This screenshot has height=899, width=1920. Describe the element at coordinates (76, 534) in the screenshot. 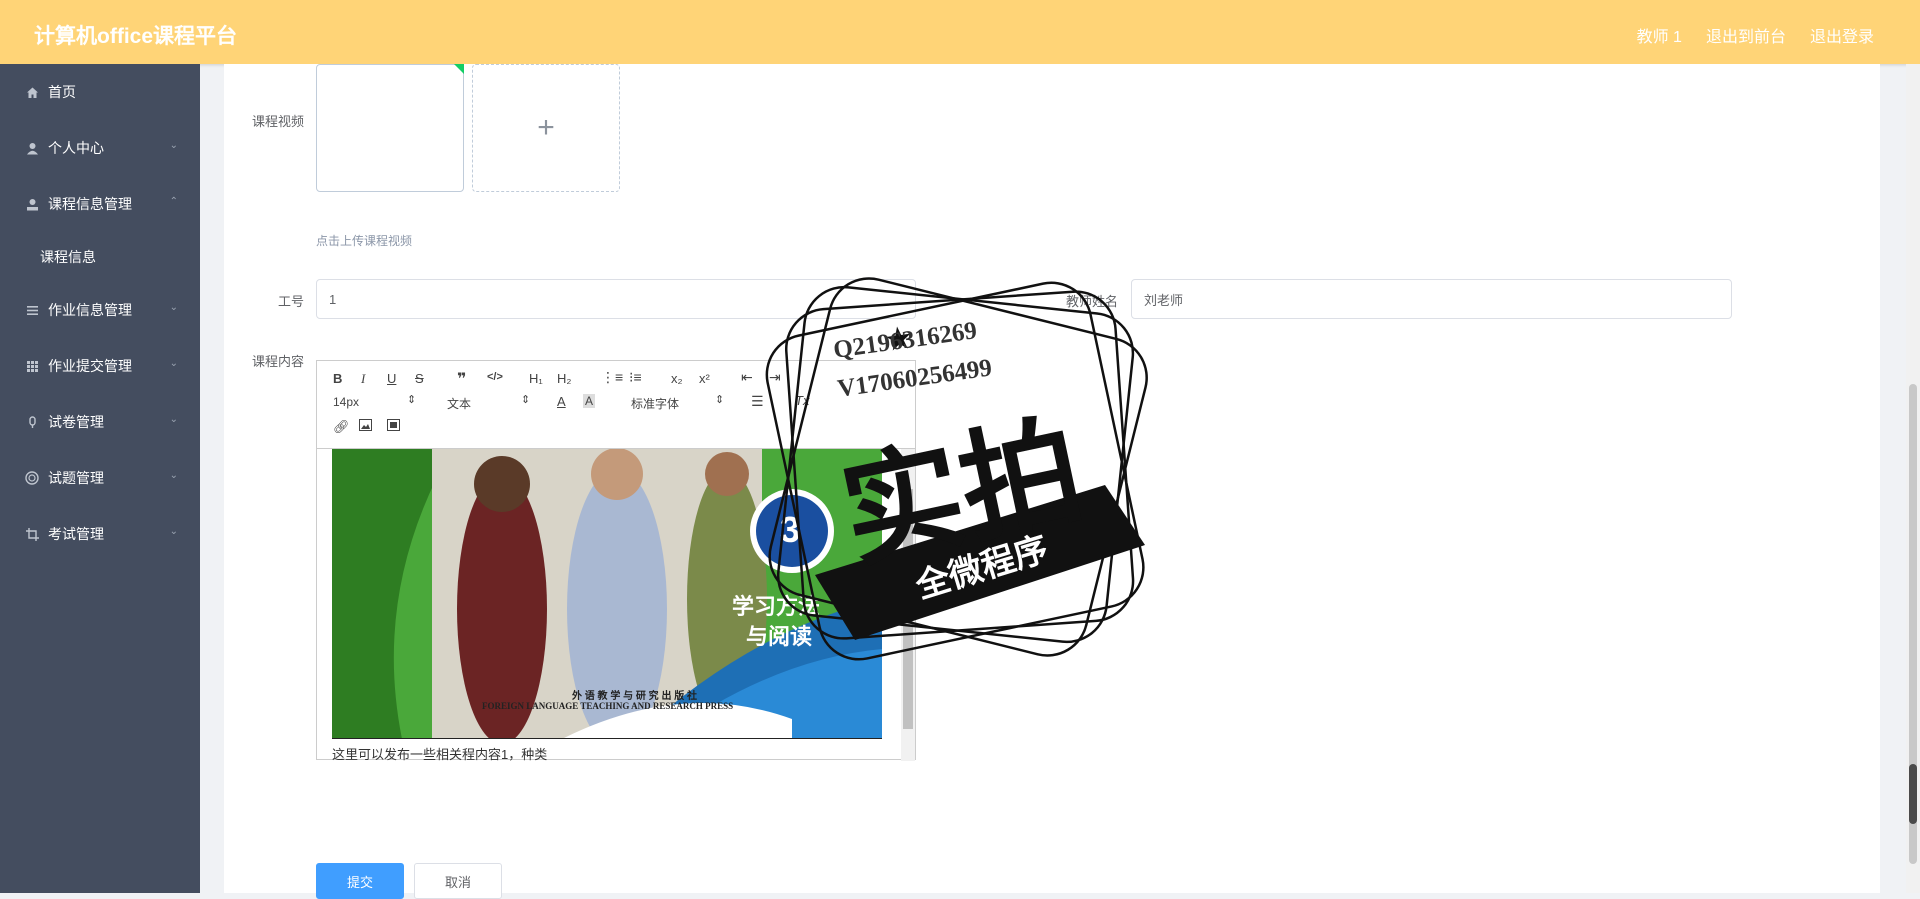

I see `sidebar-item-label: 考试管理` at that location.